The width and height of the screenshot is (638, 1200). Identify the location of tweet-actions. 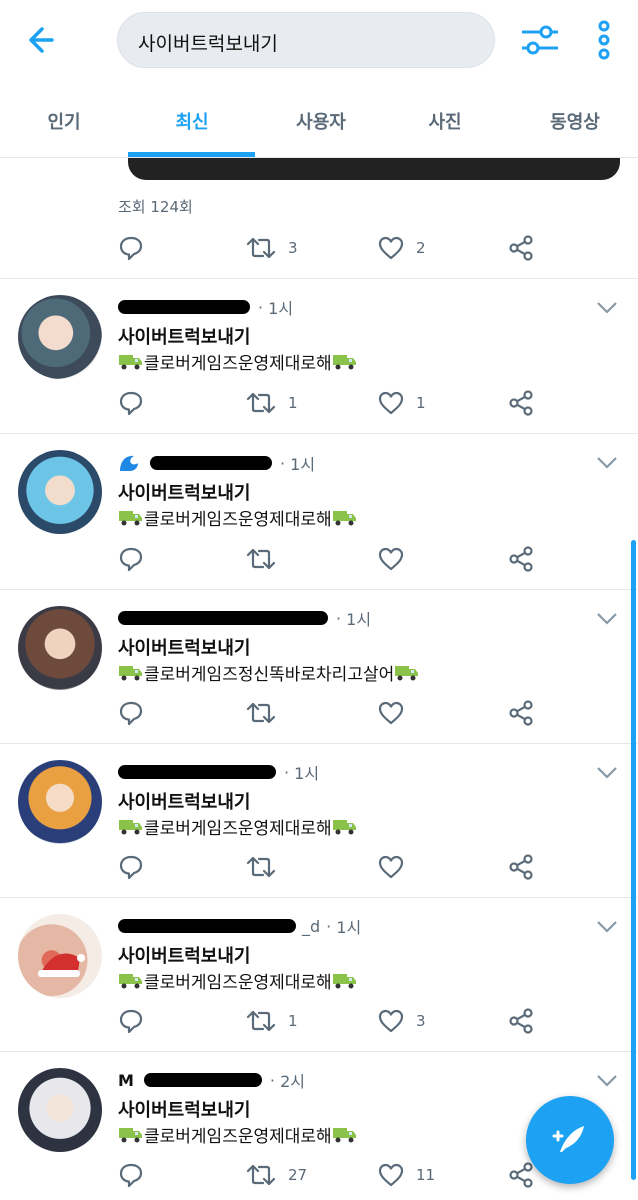
(328, 713).